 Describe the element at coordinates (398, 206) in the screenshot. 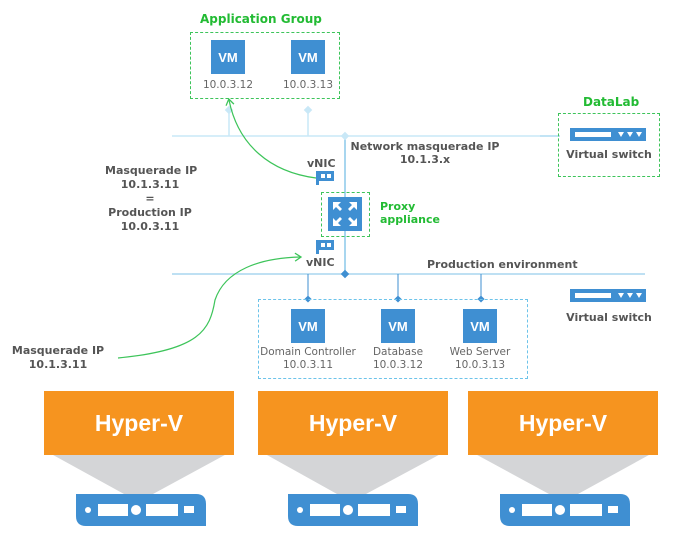

I see `proxy-line-1: Proxy` at that location.